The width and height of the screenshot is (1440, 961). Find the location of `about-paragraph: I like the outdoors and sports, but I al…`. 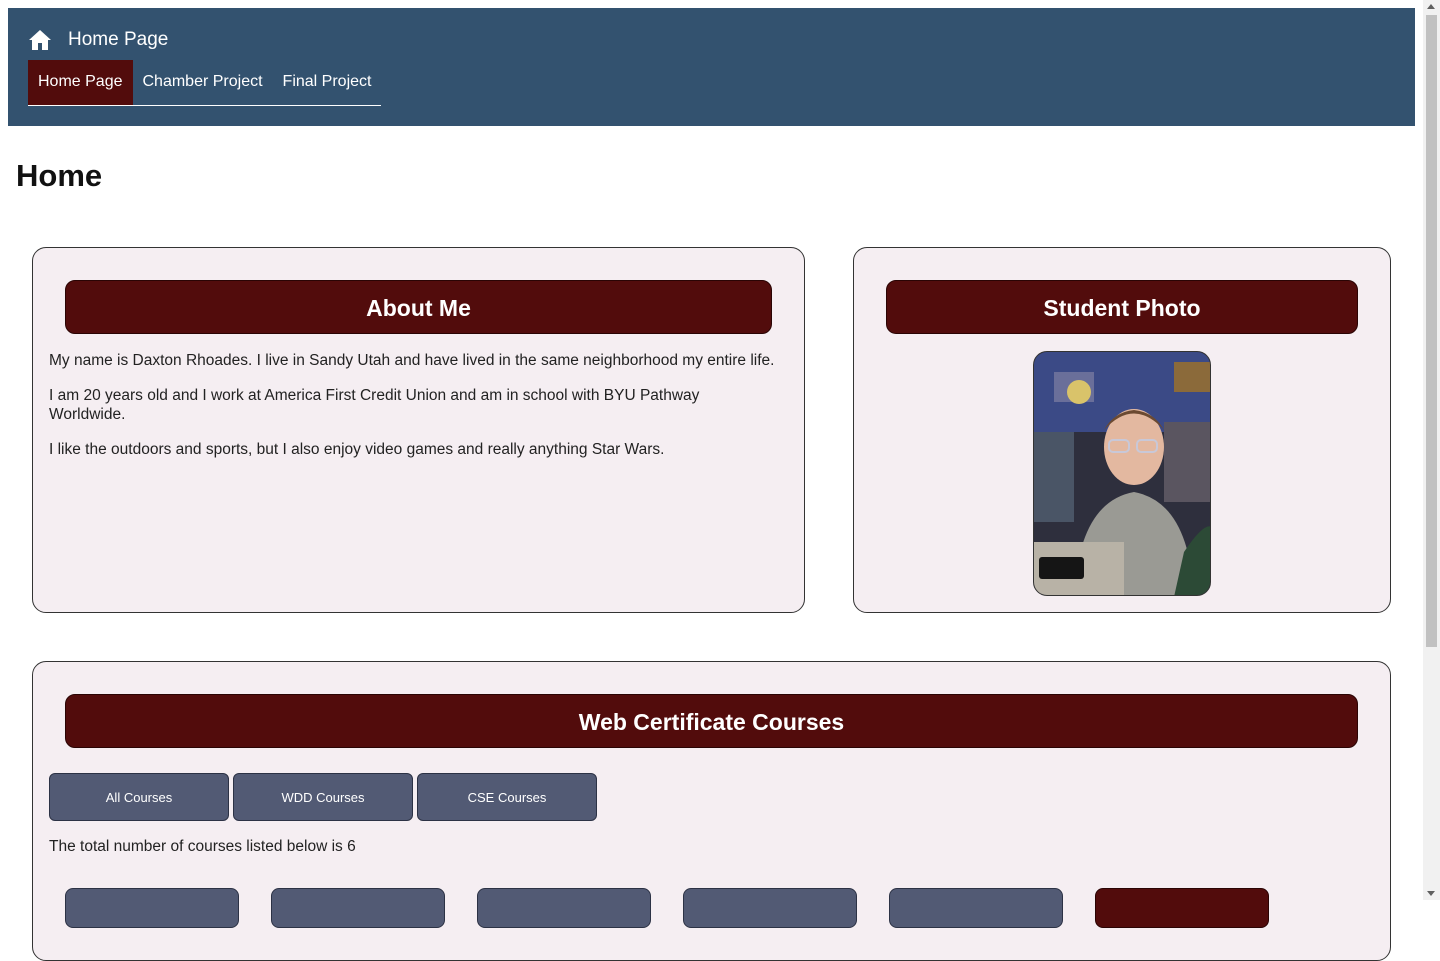

about-paragraph: I like the outdoors and sports, but I al… is located at coordinates (357, 449).